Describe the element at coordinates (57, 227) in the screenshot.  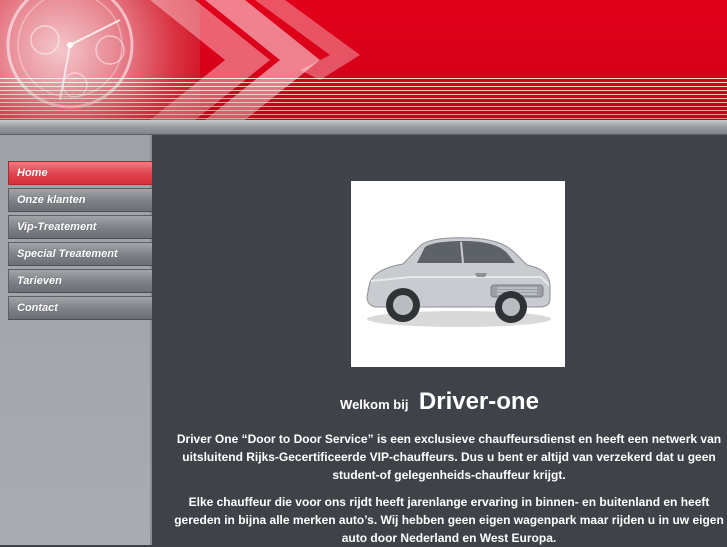
I see `nav-item-label: Vip-Treatement` at that location.